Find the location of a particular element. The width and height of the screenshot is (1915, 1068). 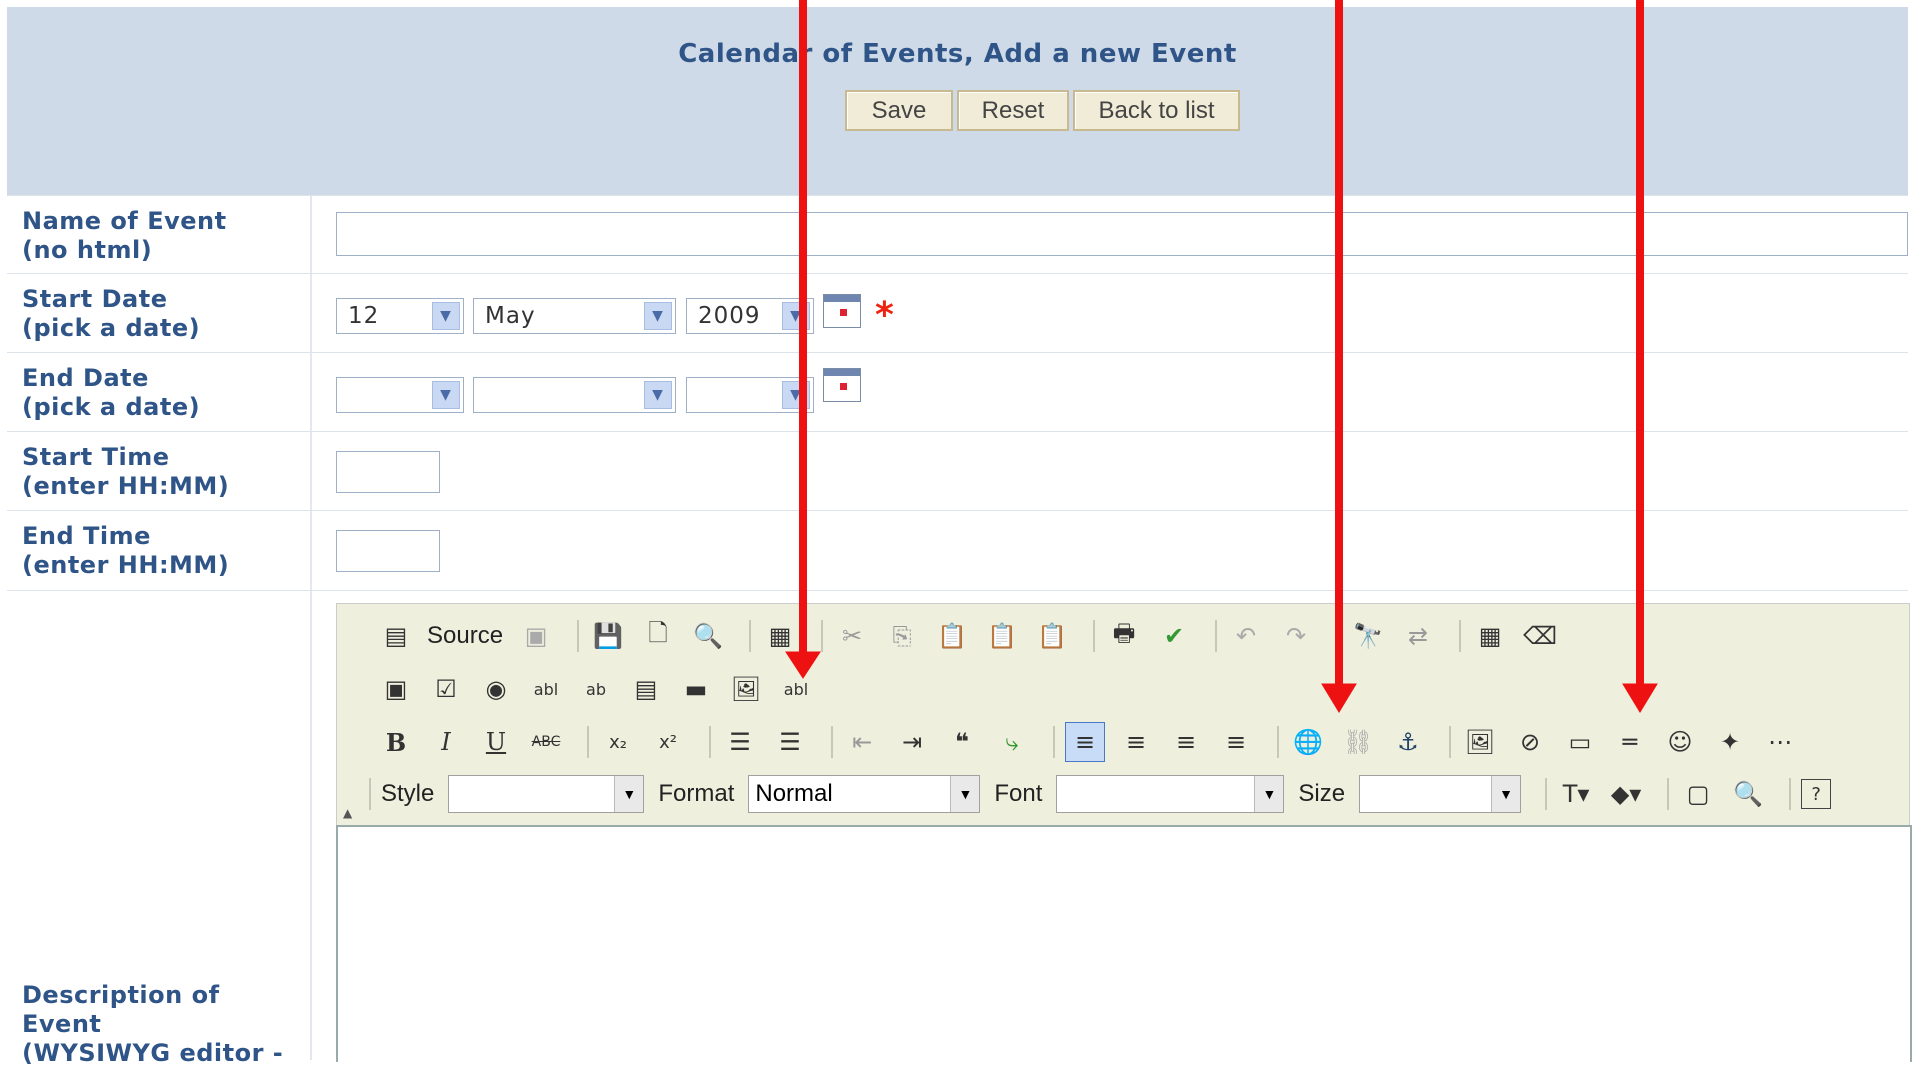

reset-button: Reset is located at coordinates (1013, 110).